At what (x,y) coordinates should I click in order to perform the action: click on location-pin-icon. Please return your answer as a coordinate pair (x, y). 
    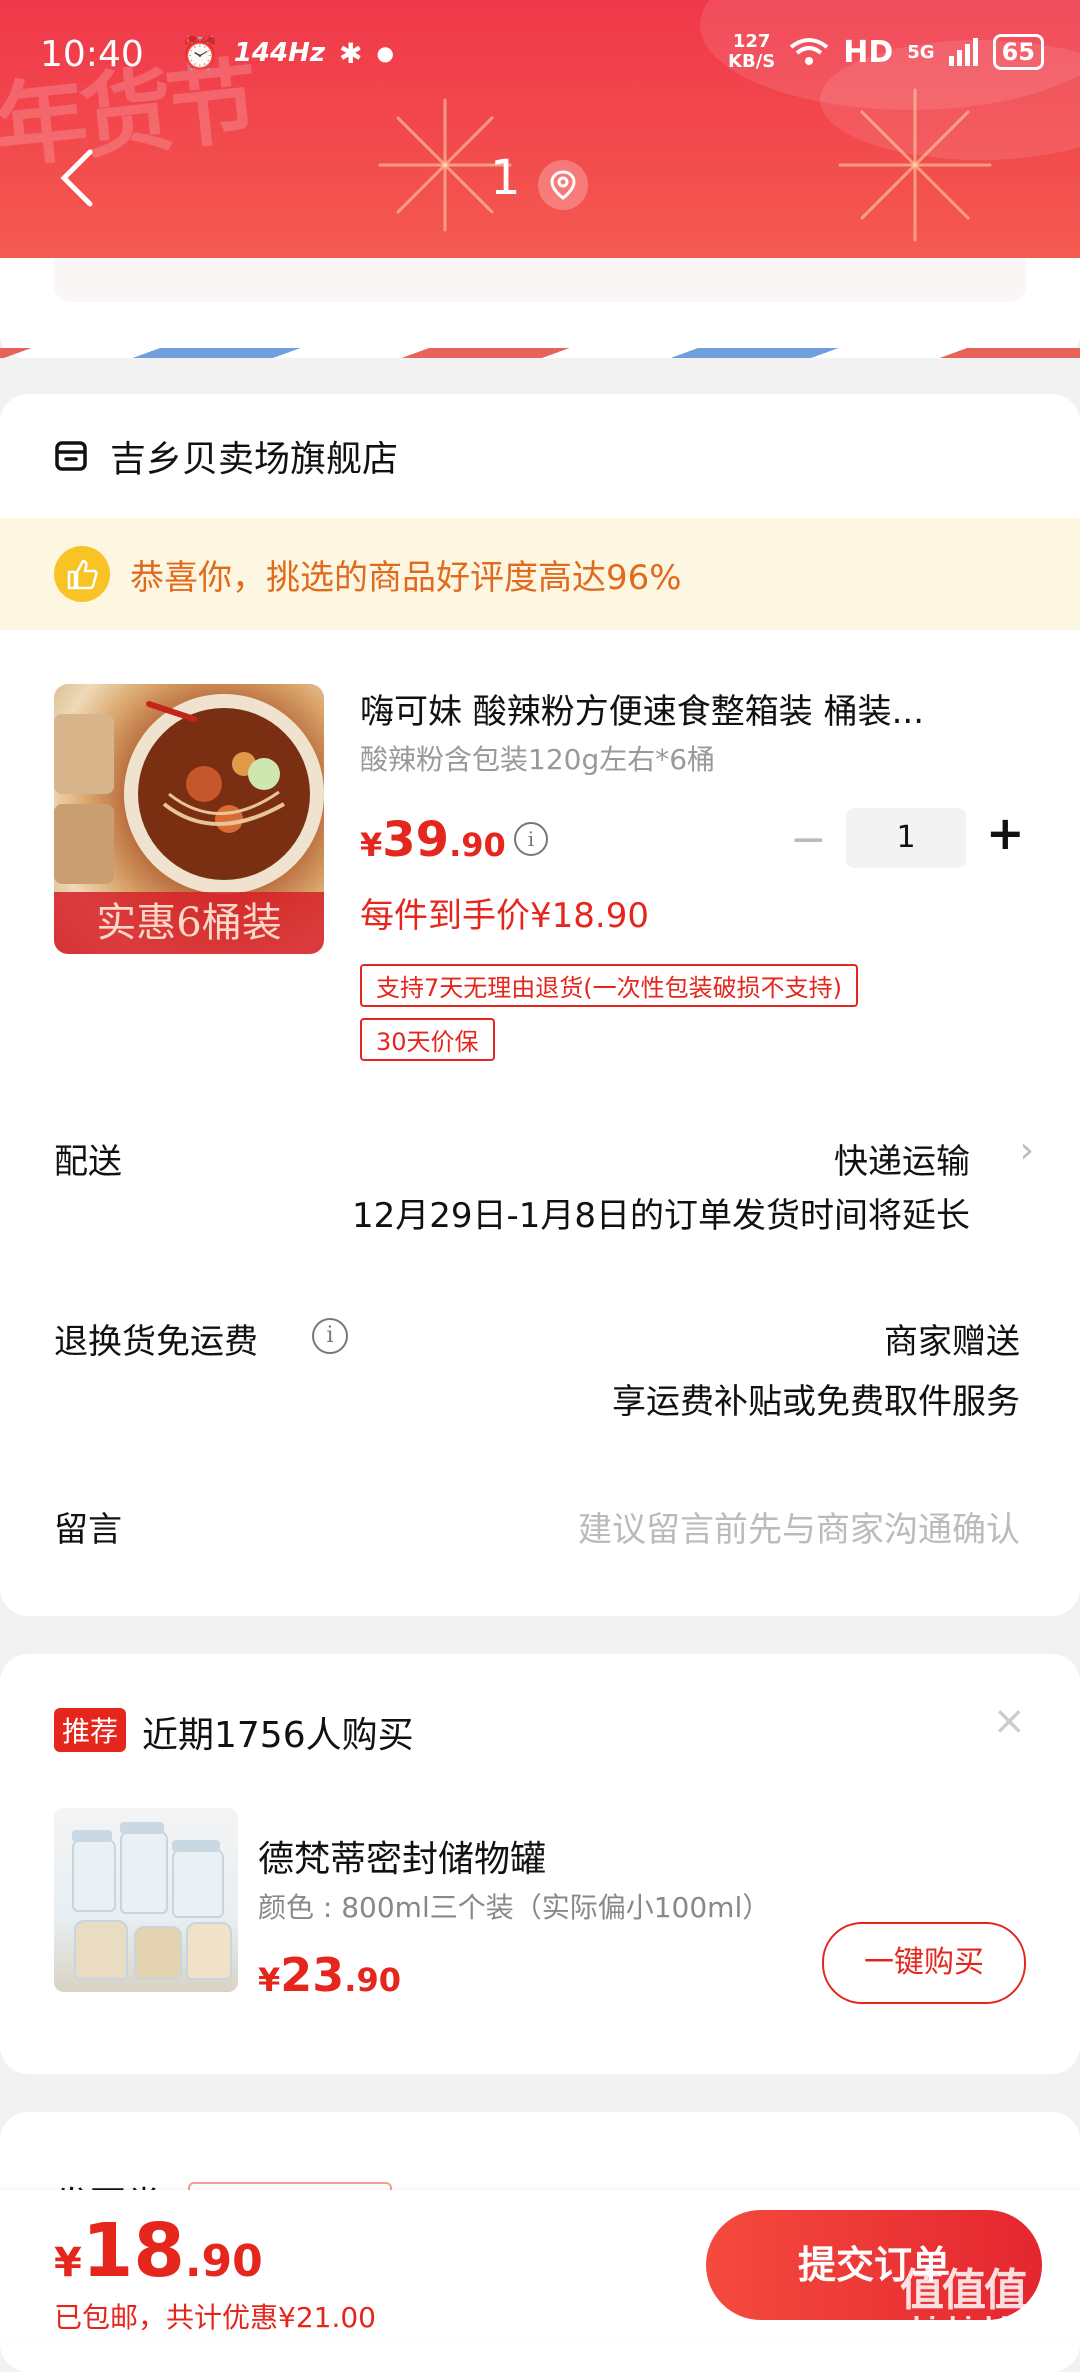
    Looking at the image, I should click on (563, 185).